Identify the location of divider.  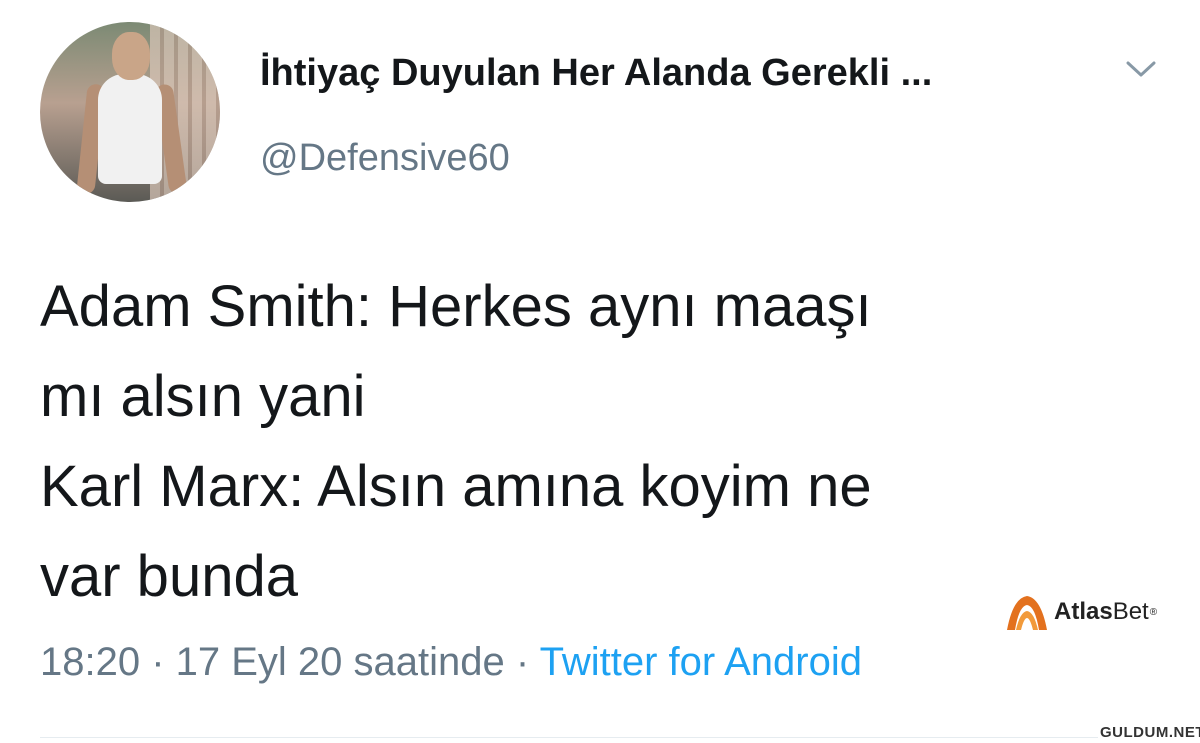
(600, 737).